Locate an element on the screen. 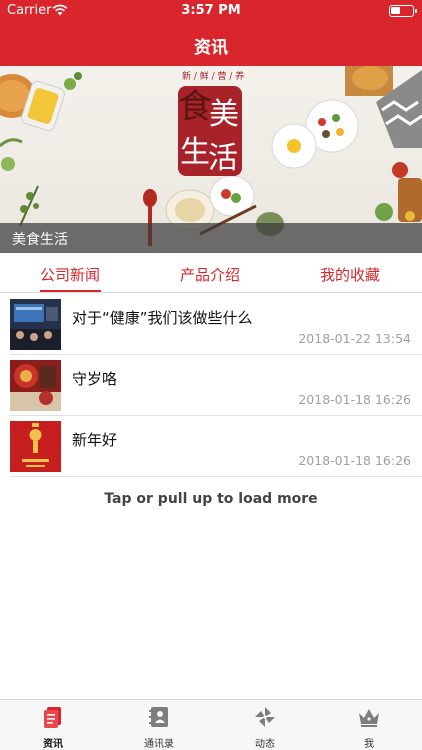  status-time: 3:57 PM is located at coordinates (211, 10).